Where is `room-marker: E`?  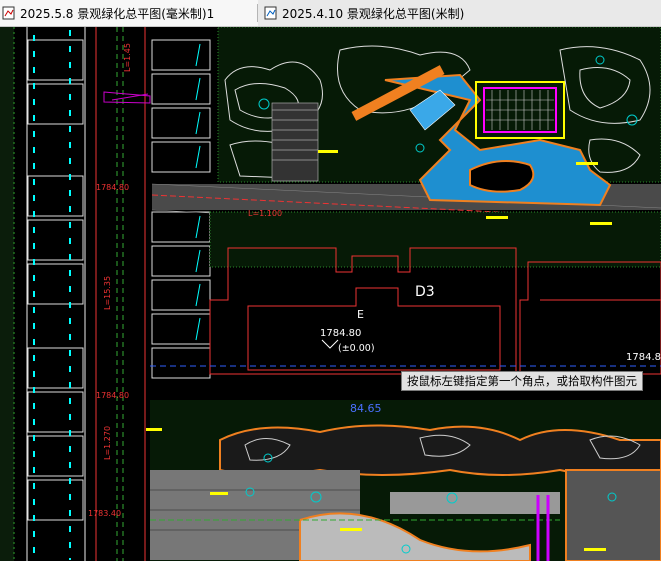
room-marker: E is located at coordinates (360, 314).